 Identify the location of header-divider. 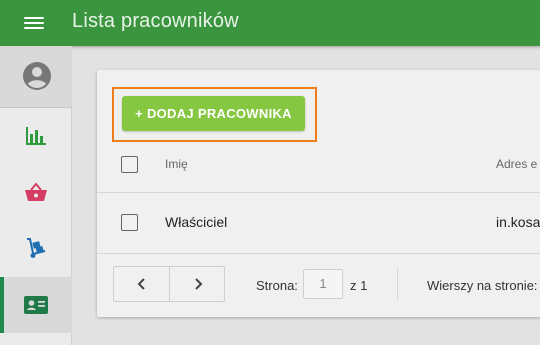
(318, 192).